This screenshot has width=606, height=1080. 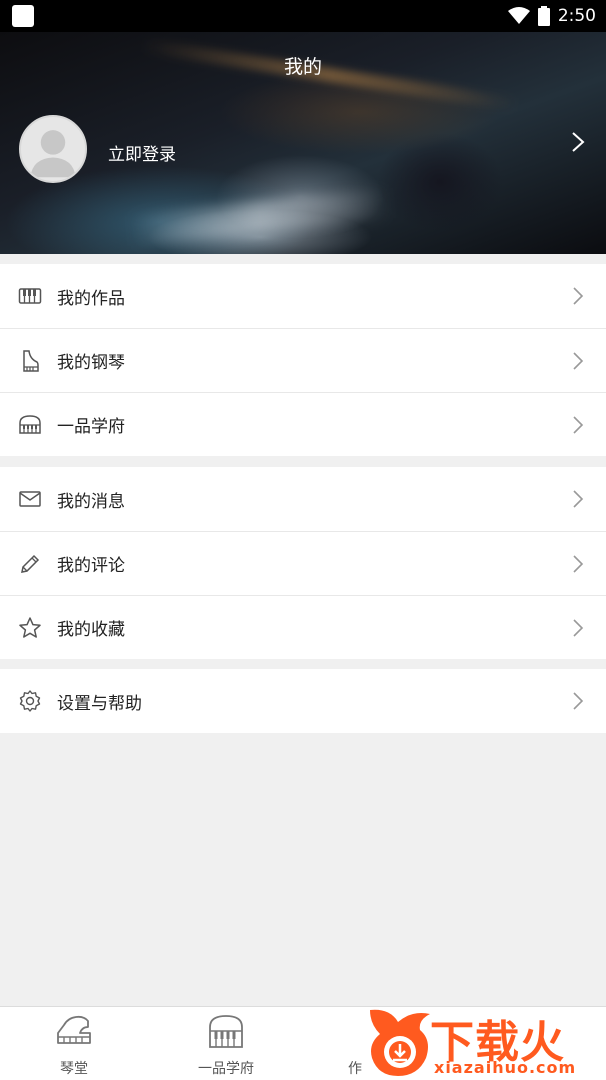 What do you see at coordinates (53, 154) in the screenshot?
I see `default-avatar-icon` at bounding box center [53, 154].